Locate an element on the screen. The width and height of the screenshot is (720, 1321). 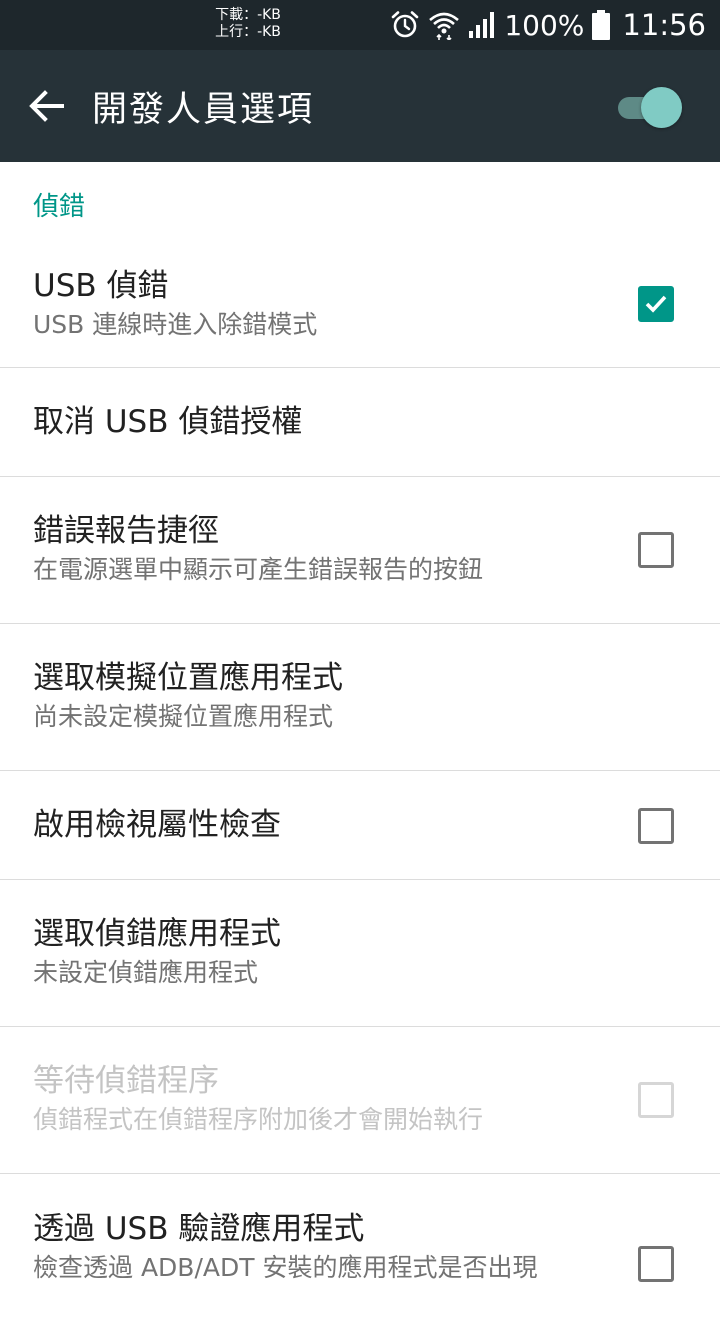
pref-summary: 在電源選單中顯示可產生錯誤報告的按鈕 is located at coordinates (258, 569).